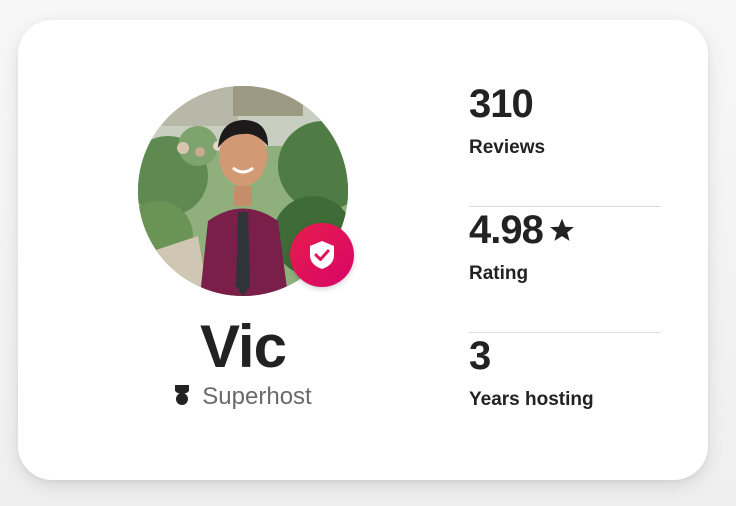 The image size is (736, 506). I want to click on stat-rating: 4.98 Rating, so click(565, 269).